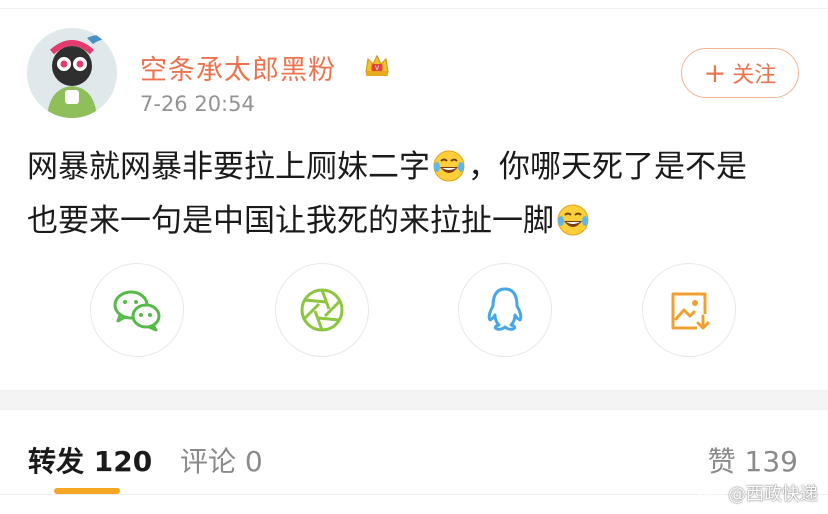 This screenshot has width=828, height=514. Describe the element at coordinates (123, 461) in the screenshot. I see `tab-repost-count: 120` at that location.